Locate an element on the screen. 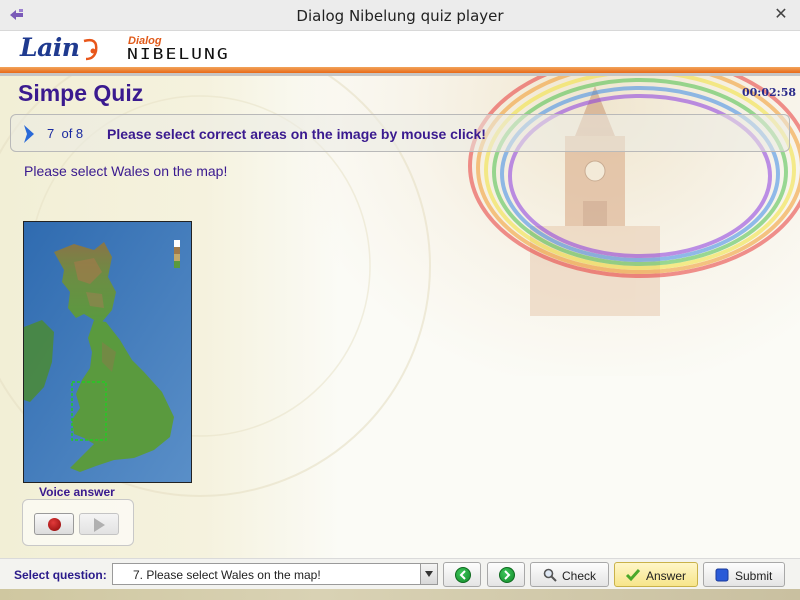  question-instruction: Please select Wales on the map! is located at coordinates (126, 171).